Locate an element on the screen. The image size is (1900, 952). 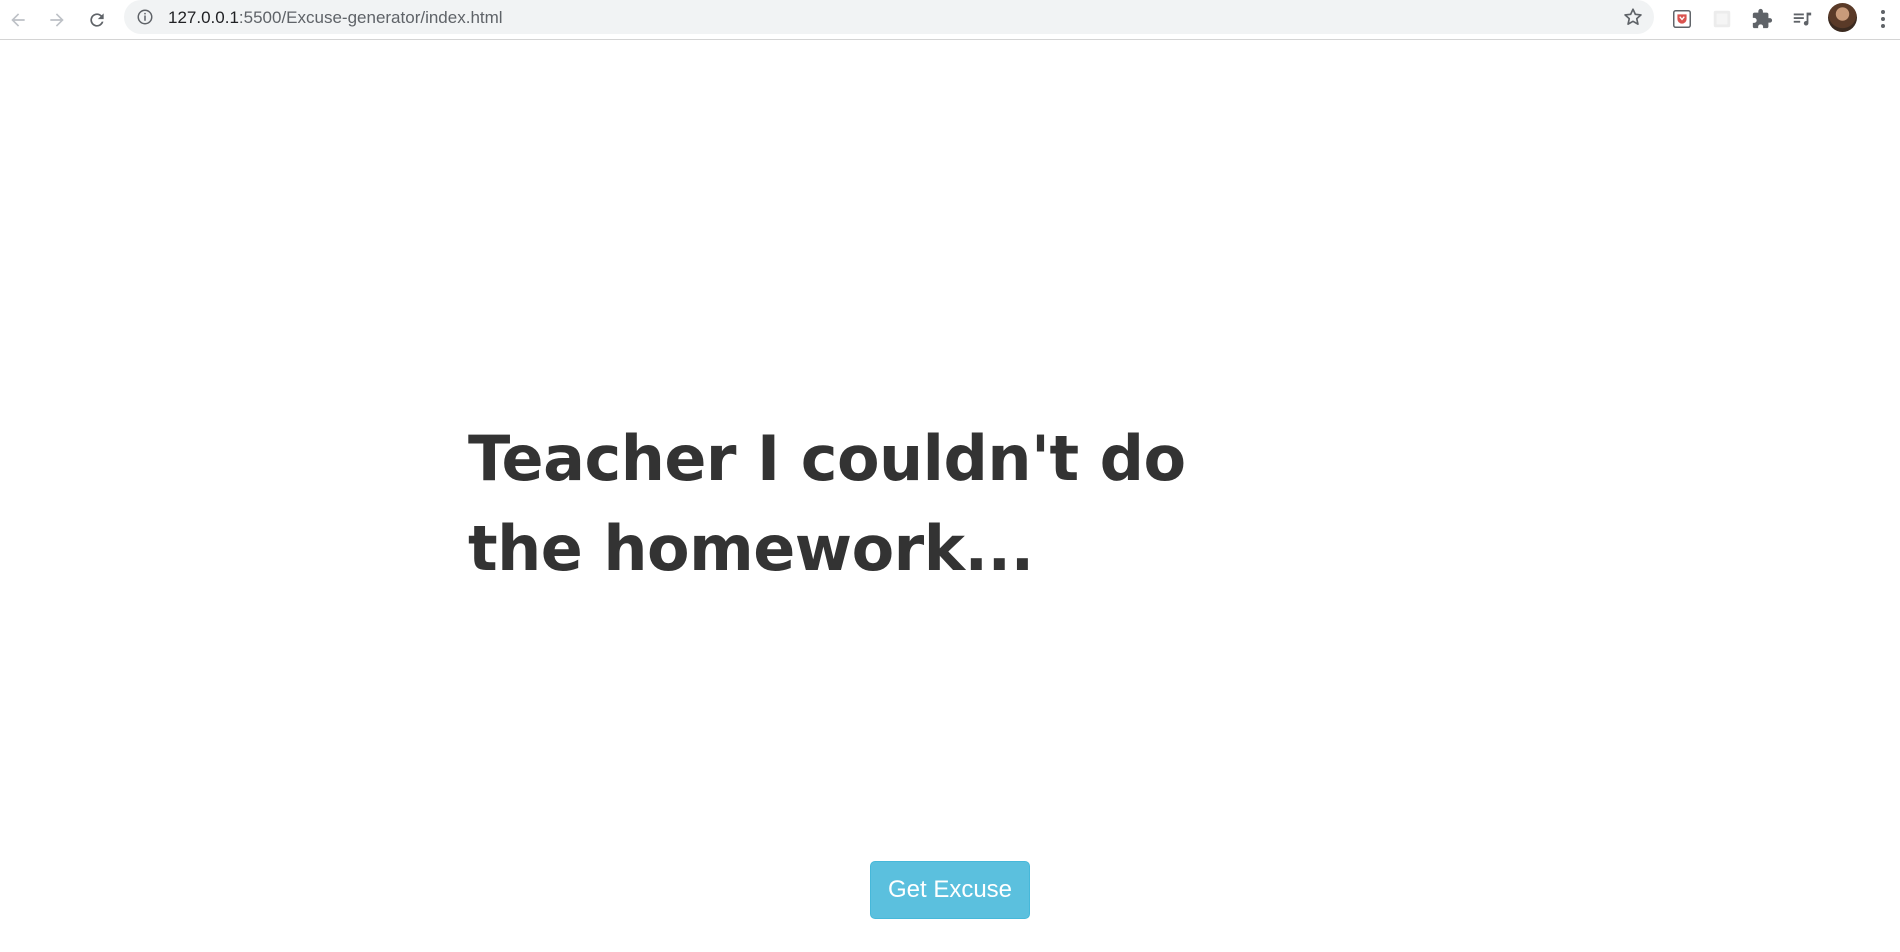
extension-button is located at coordinates (1682, 19).